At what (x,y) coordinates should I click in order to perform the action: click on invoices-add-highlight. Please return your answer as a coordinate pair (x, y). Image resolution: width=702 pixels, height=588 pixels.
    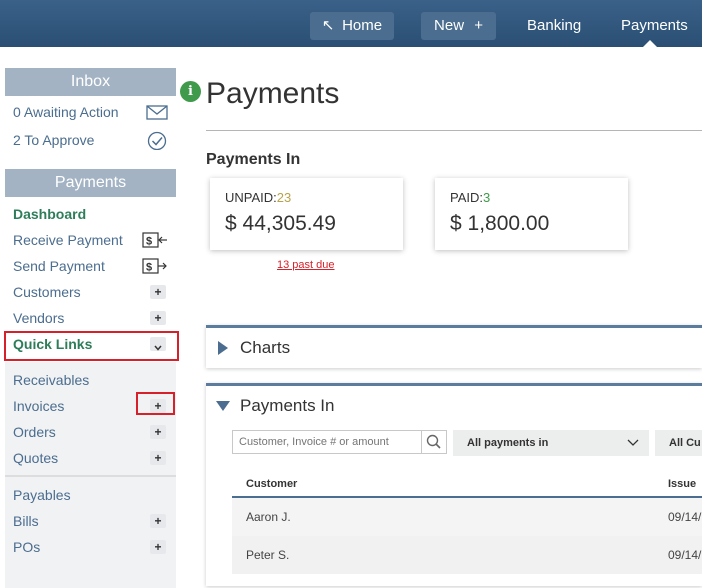
    Looking at the image, I should click on (155, 403).